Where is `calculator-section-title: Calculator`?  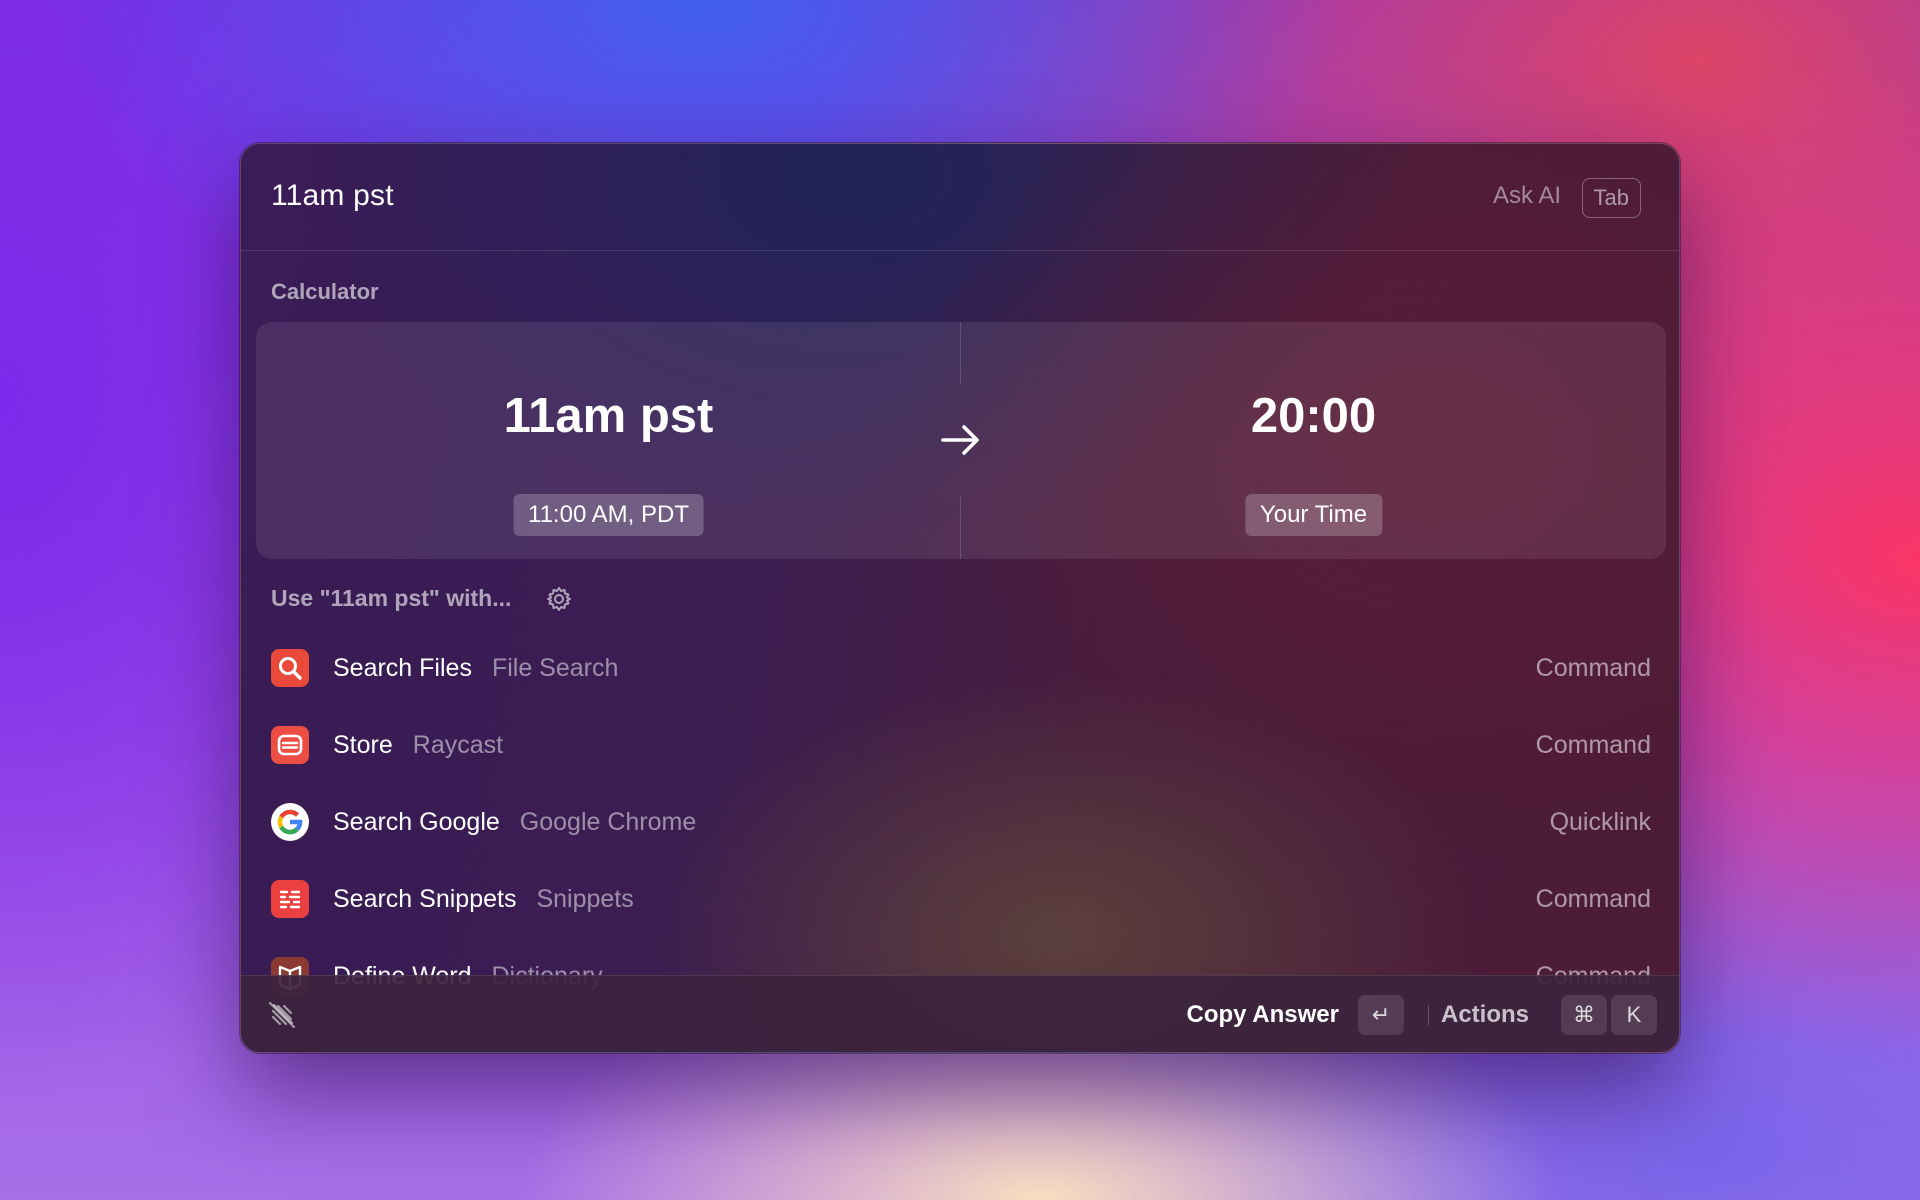 calculator-section-title: Calculator is located at coordinates (325, 291).